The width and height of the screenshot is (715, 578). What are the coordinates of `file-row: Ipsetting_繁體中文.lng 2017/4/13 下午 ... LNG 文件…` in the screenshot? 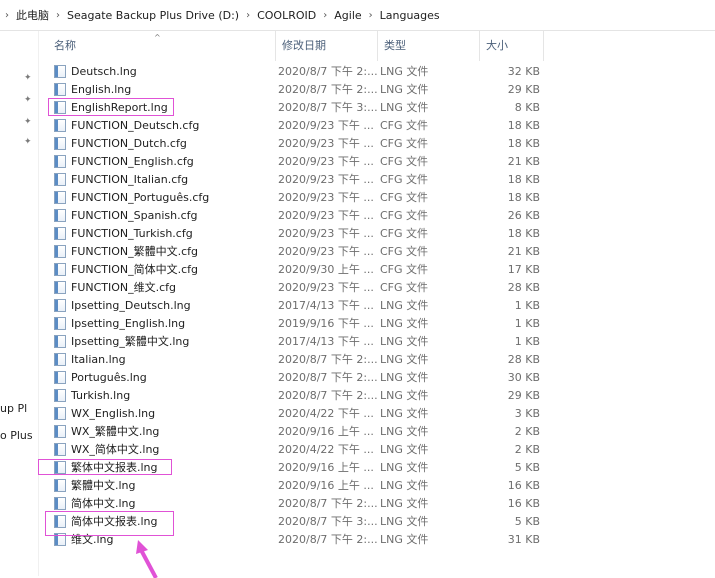 It's located at (294, 341).